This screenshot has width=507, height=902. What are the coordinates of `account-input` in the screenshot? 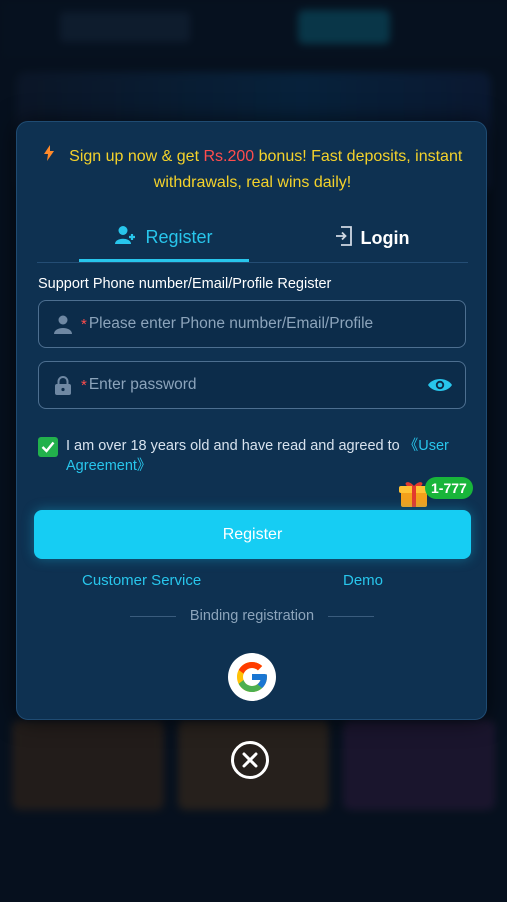 It's located at (276, 324).